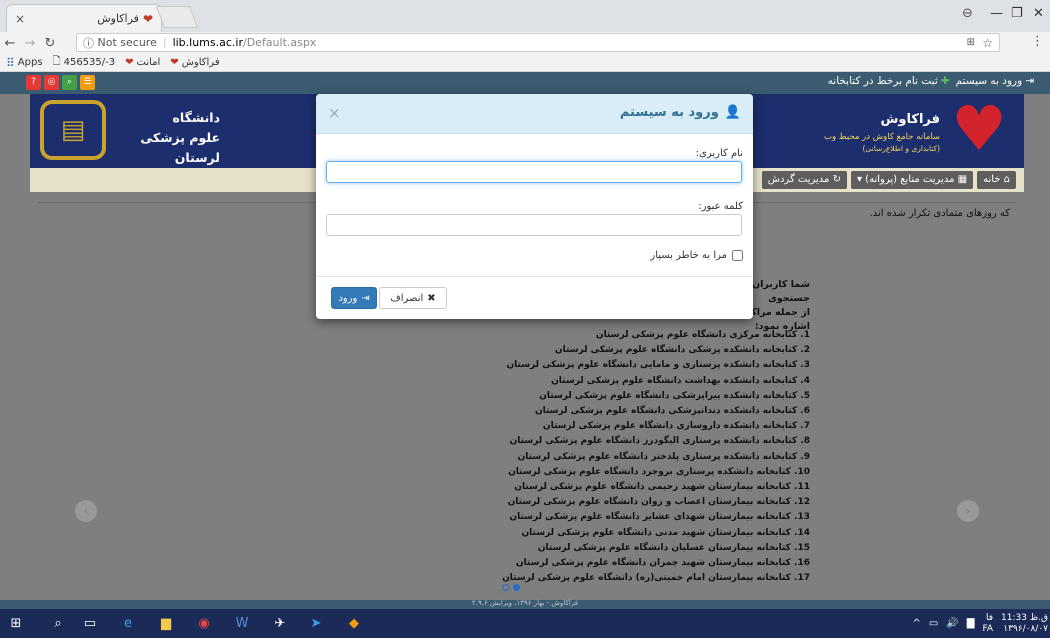  Describe the element at coordinates (196, 117) in the screenshot. I see `university-line1: دانشگاه` at that location.